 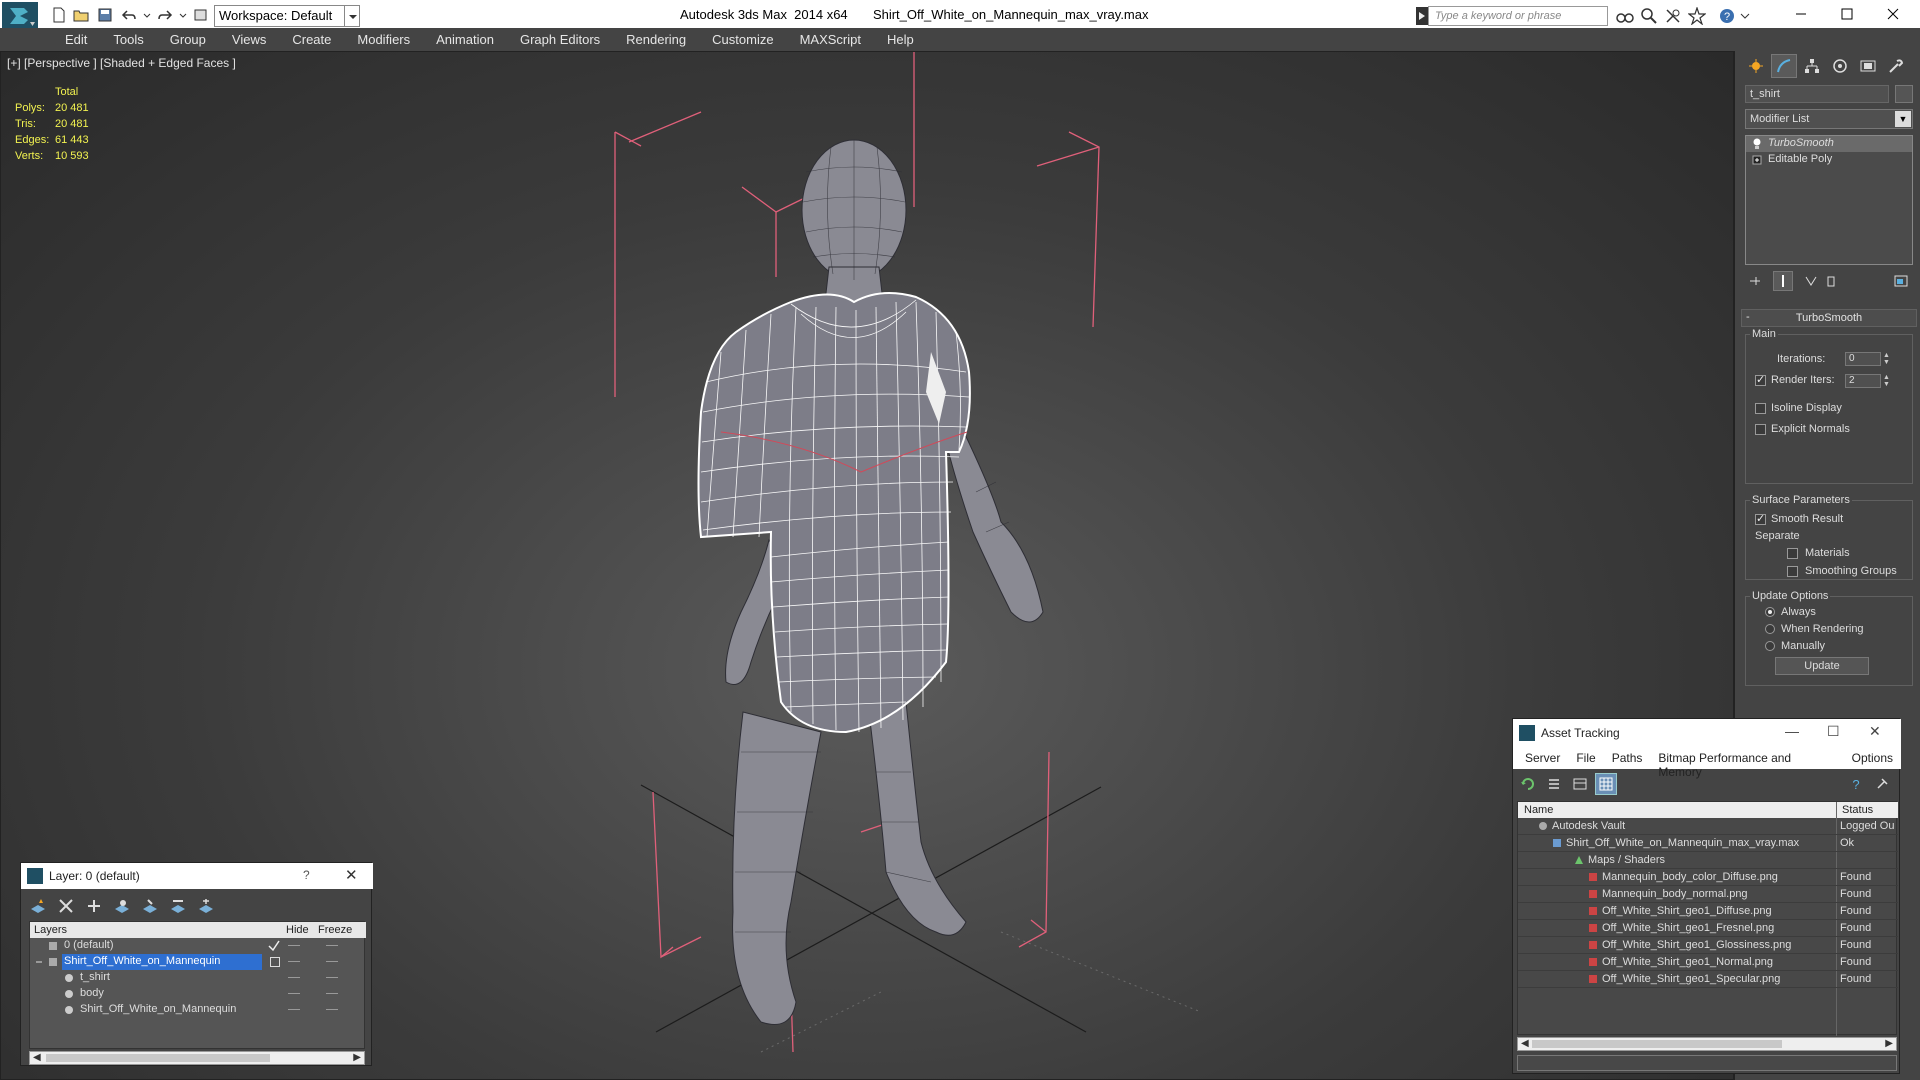 I want to click on horizontal-scrollbar: ◀ ▶, so click(x=1707, y=1044).